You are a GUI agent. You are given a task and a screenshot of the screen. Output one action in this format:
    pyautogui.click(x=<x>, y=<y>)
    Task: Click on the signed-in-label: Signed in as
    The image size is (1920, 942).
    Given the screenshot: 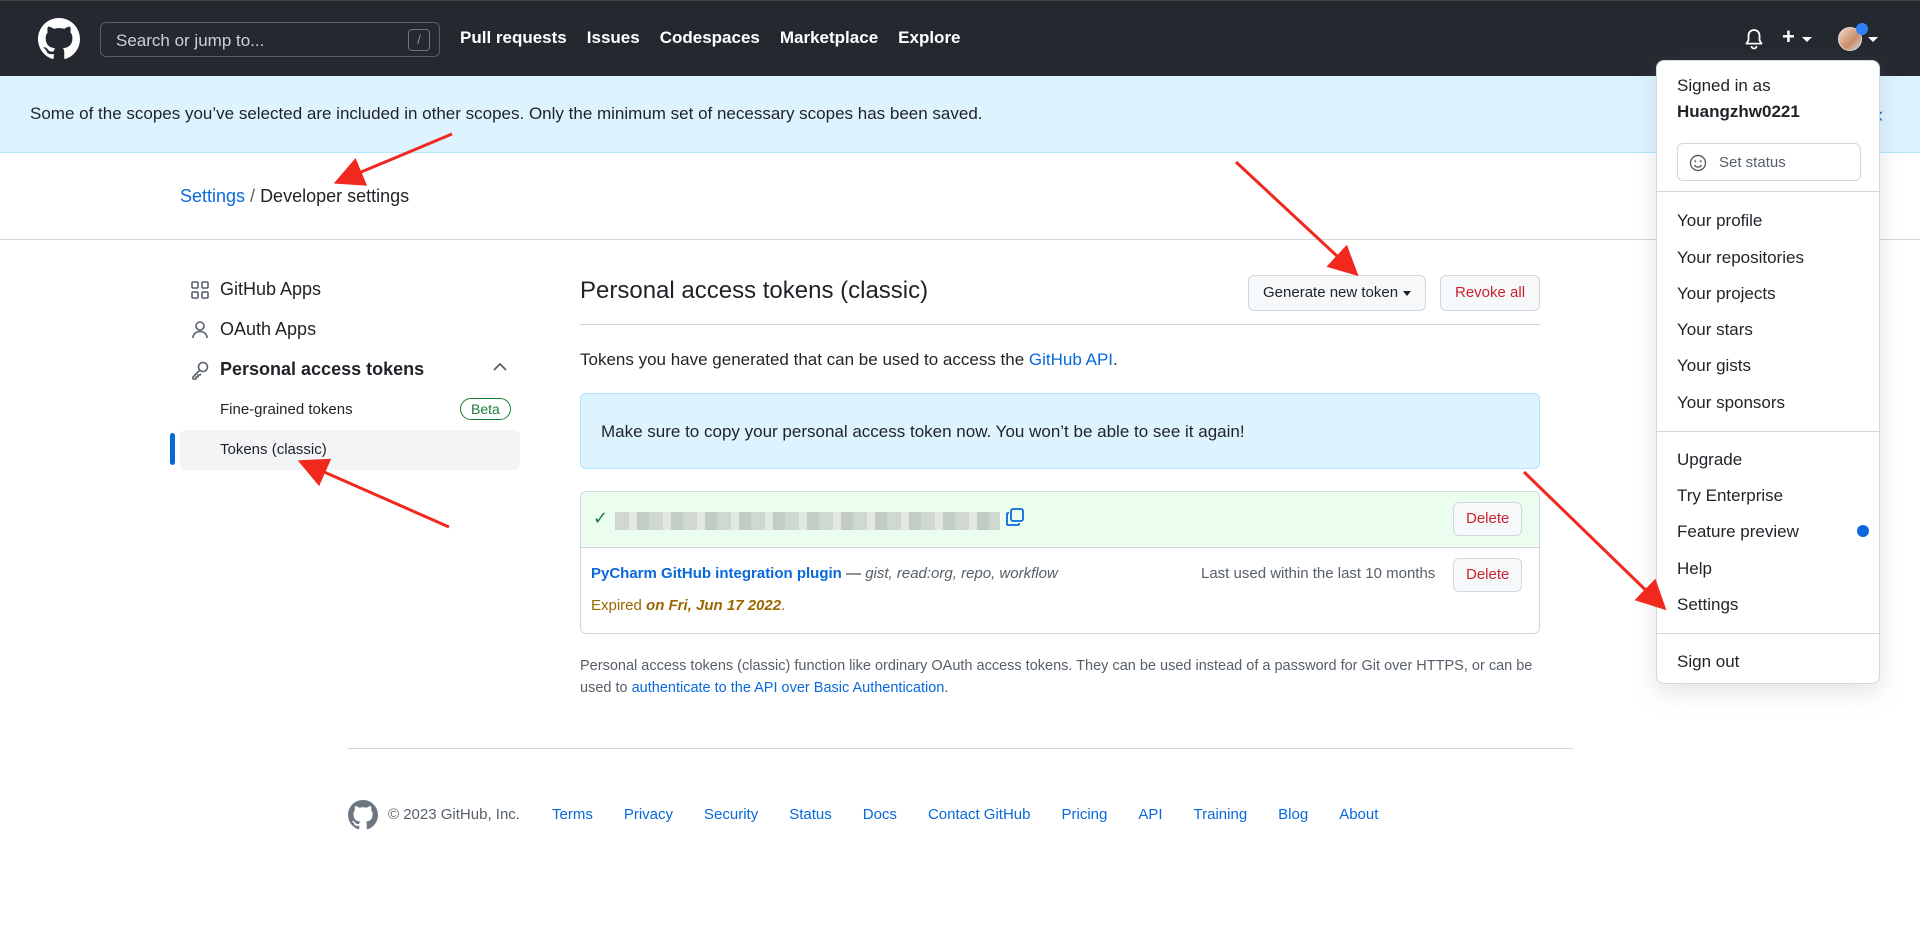 What is the action you would take?
    pyautogui.click(x=1724, y=85)
    